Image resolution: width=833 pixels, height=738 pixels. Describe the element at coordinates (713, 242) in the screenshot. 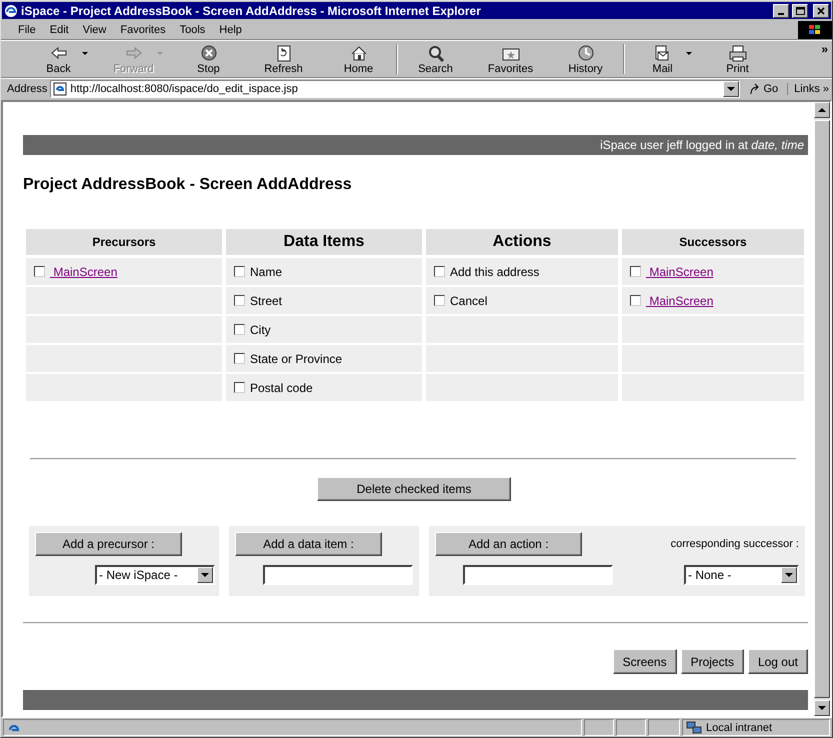

I see `column-header: Successors` at that location.